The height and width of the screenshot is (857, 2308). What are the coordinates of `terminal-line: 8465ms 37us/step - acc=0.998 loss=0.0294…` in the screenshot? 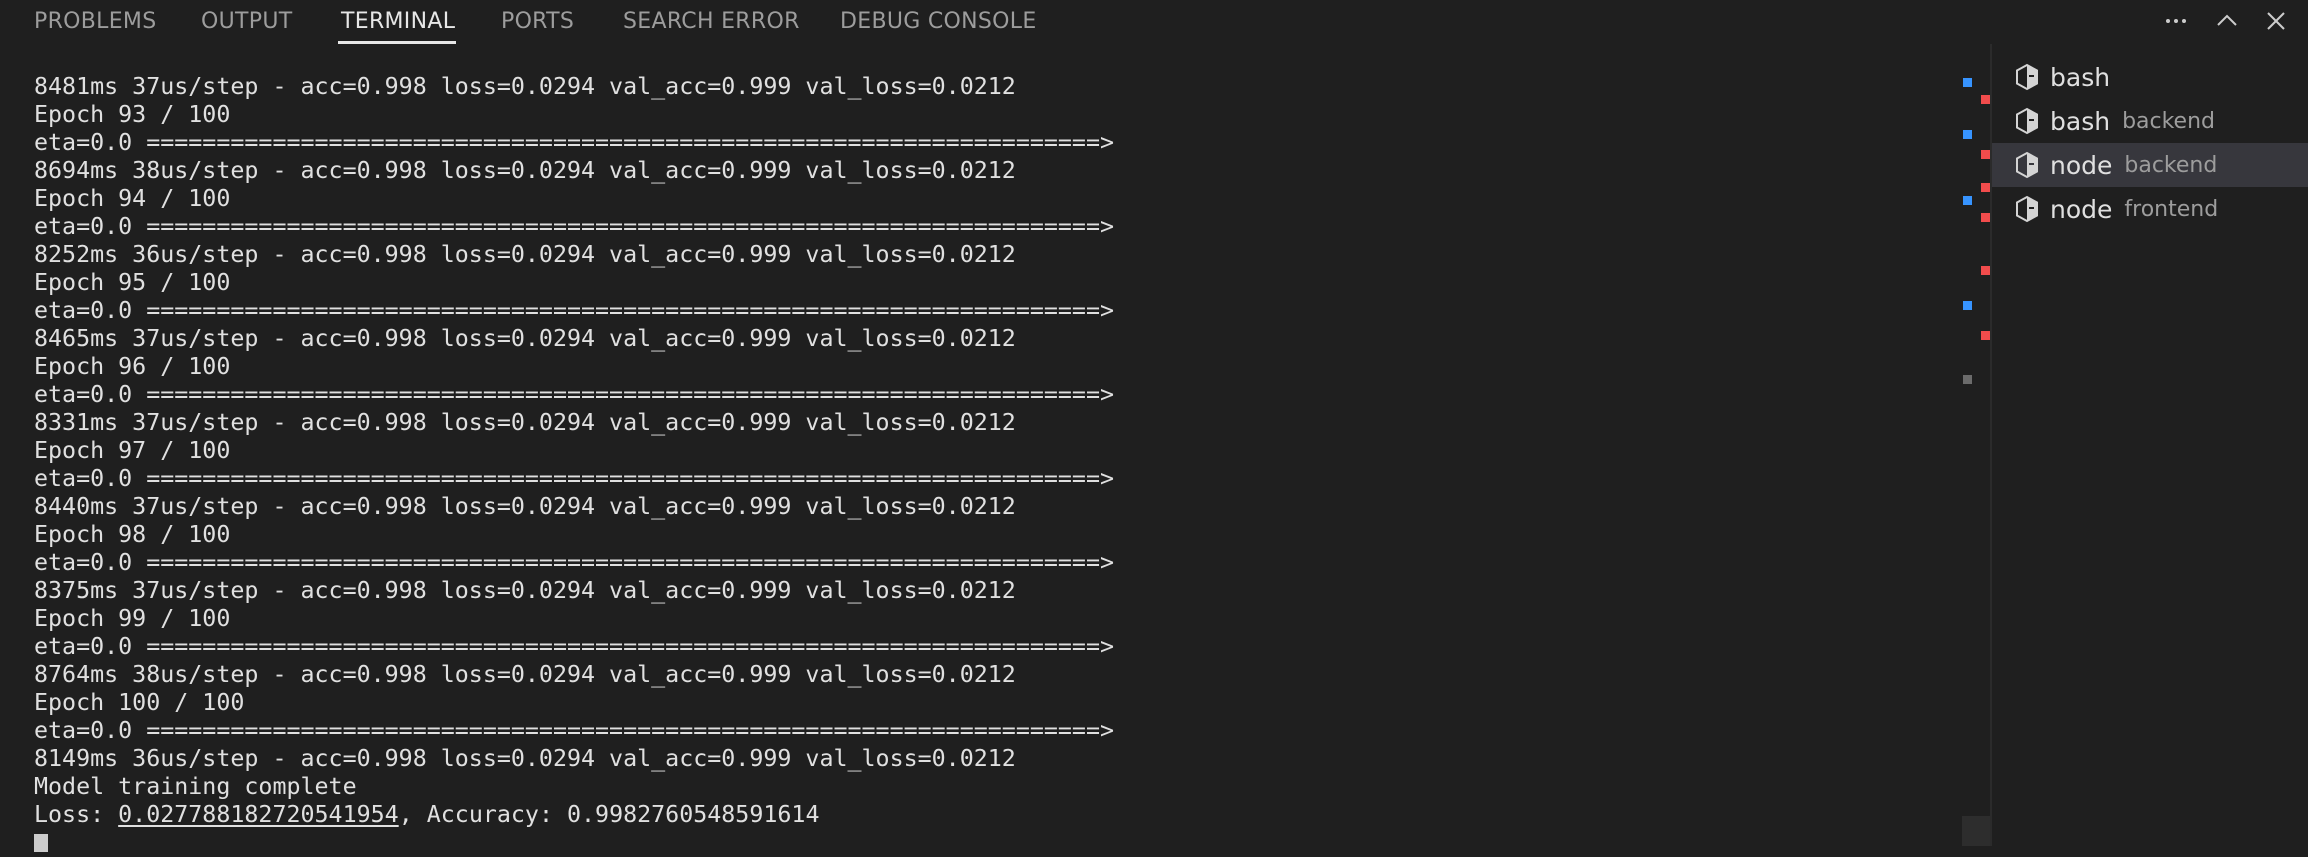 It's located at (525, 338).